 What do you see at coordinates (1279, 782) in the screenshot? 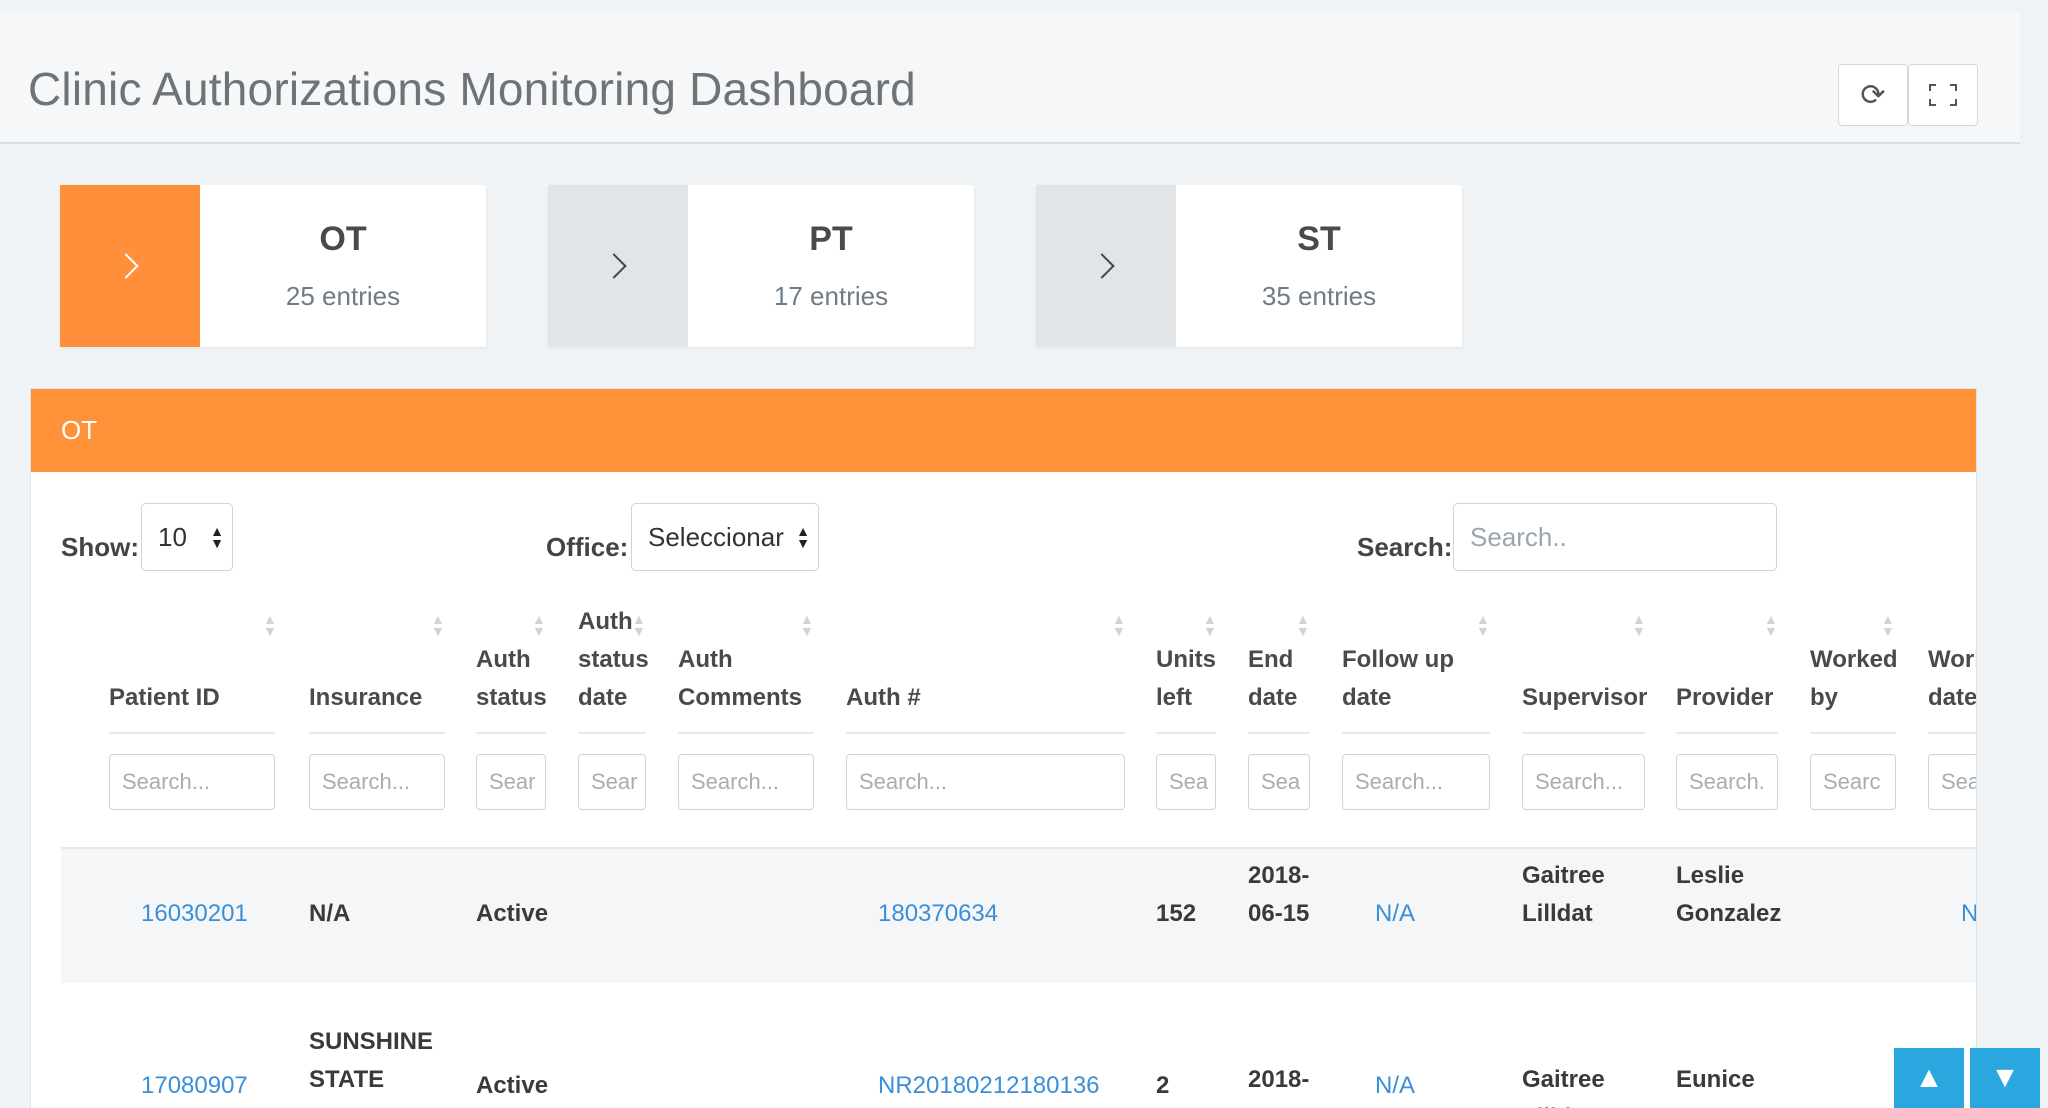
I see `search-end-date-input: Sea` at bounding box center [1279, 782].